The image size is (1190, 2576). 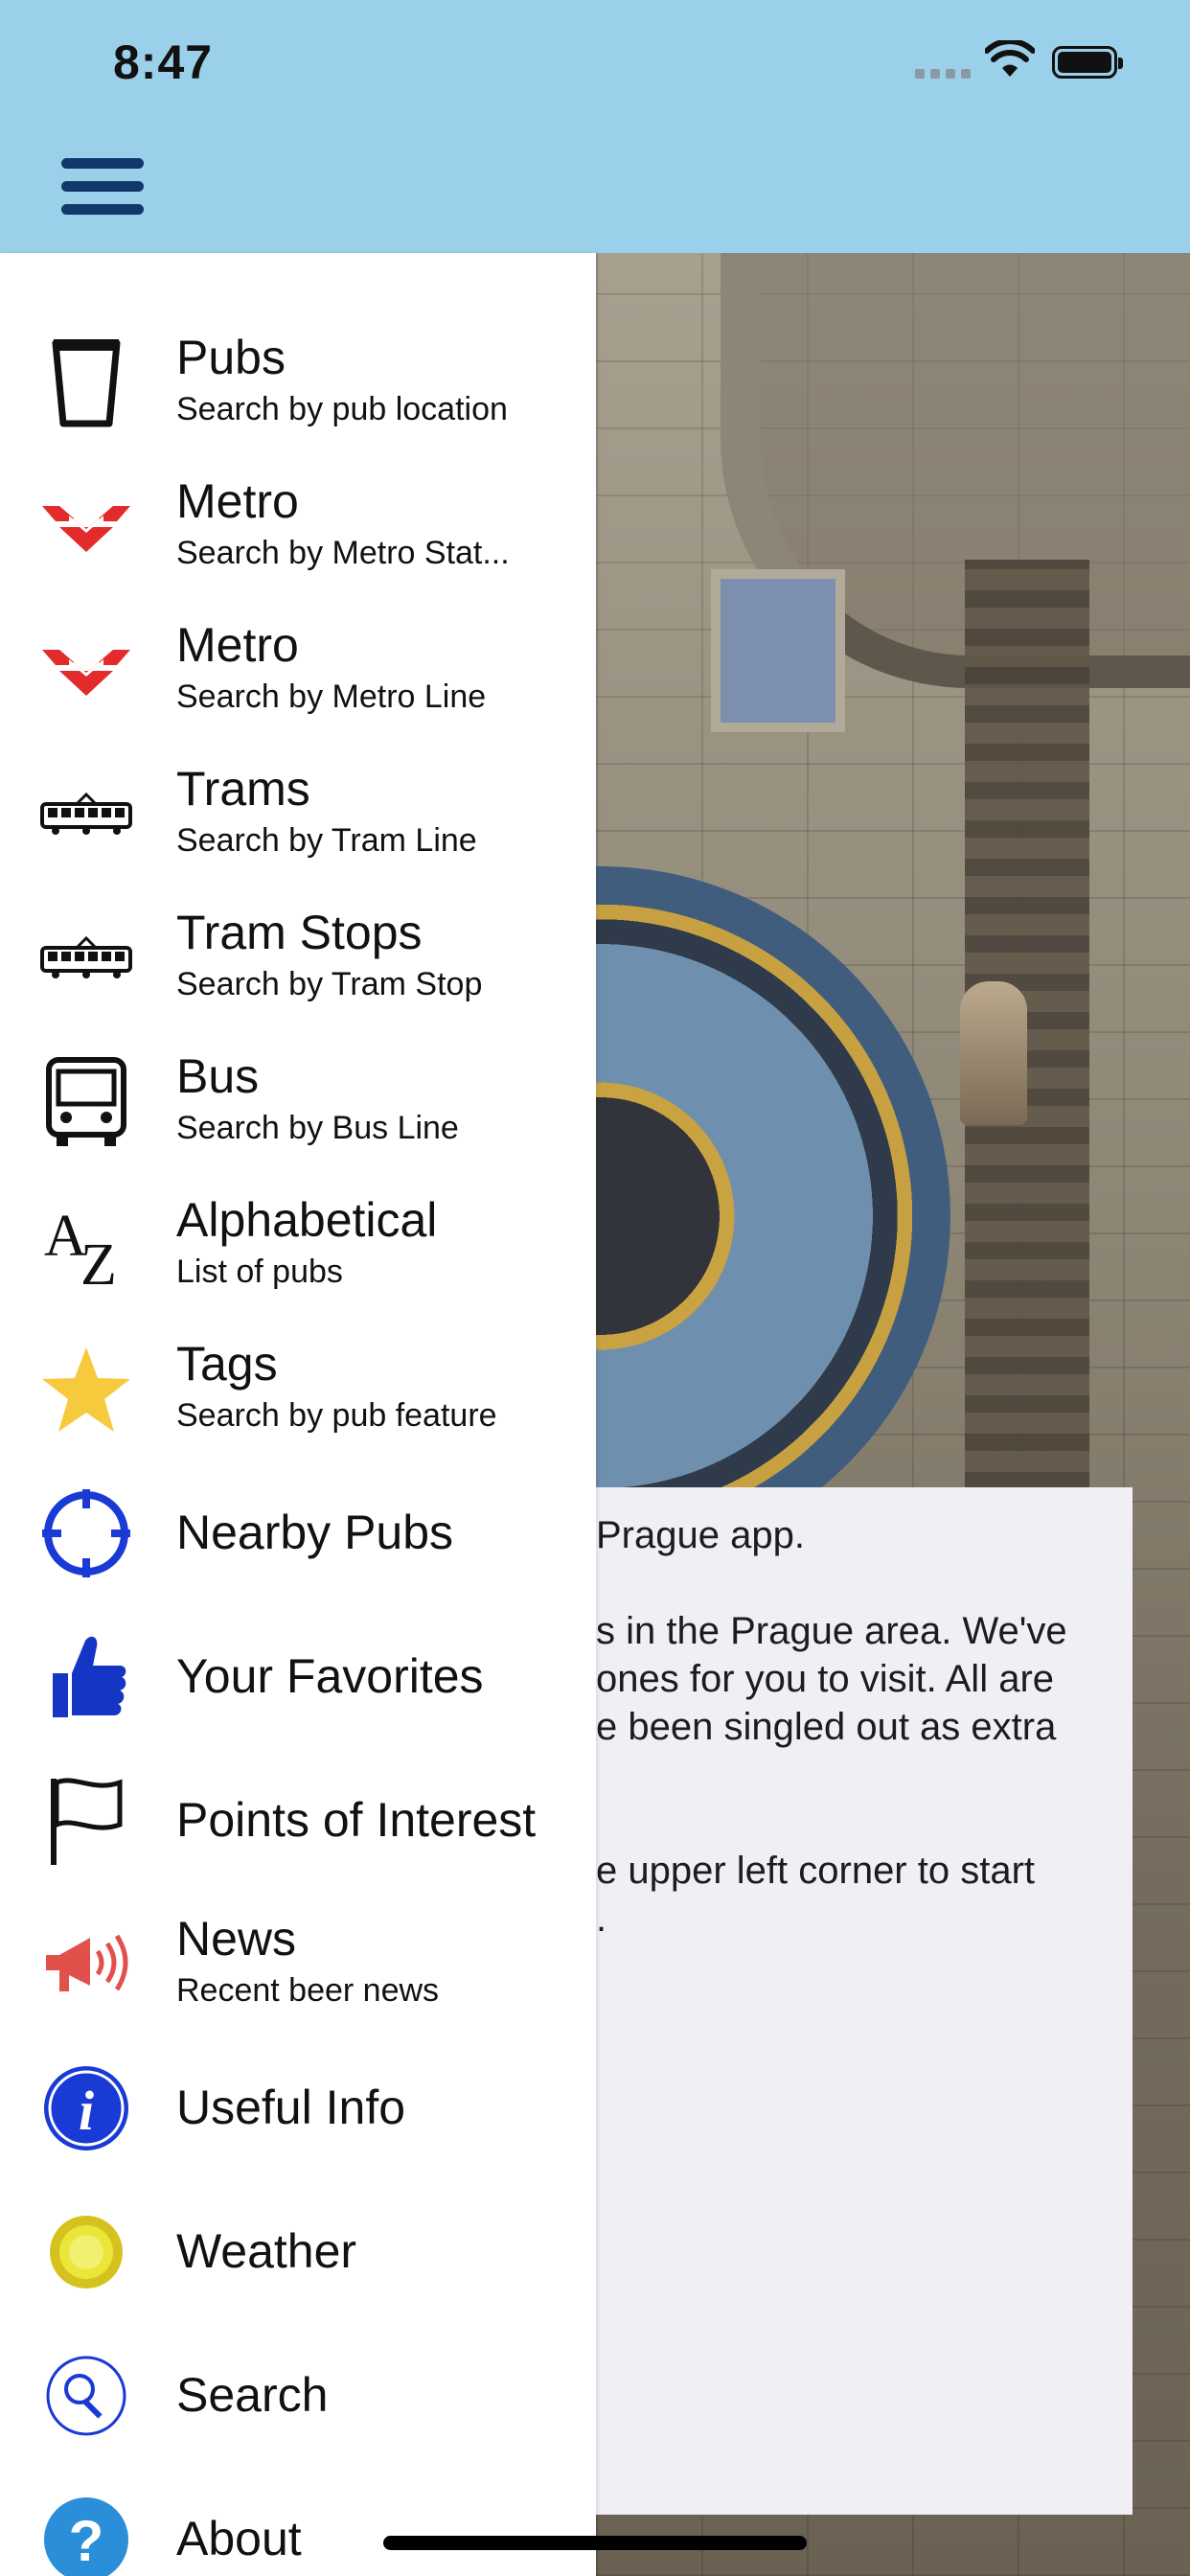 What do you see at coordinates (259, 1272) in the screenshot?
I see `menu-item-subtitle: List of pubs` at bounding box center [259, 1272].